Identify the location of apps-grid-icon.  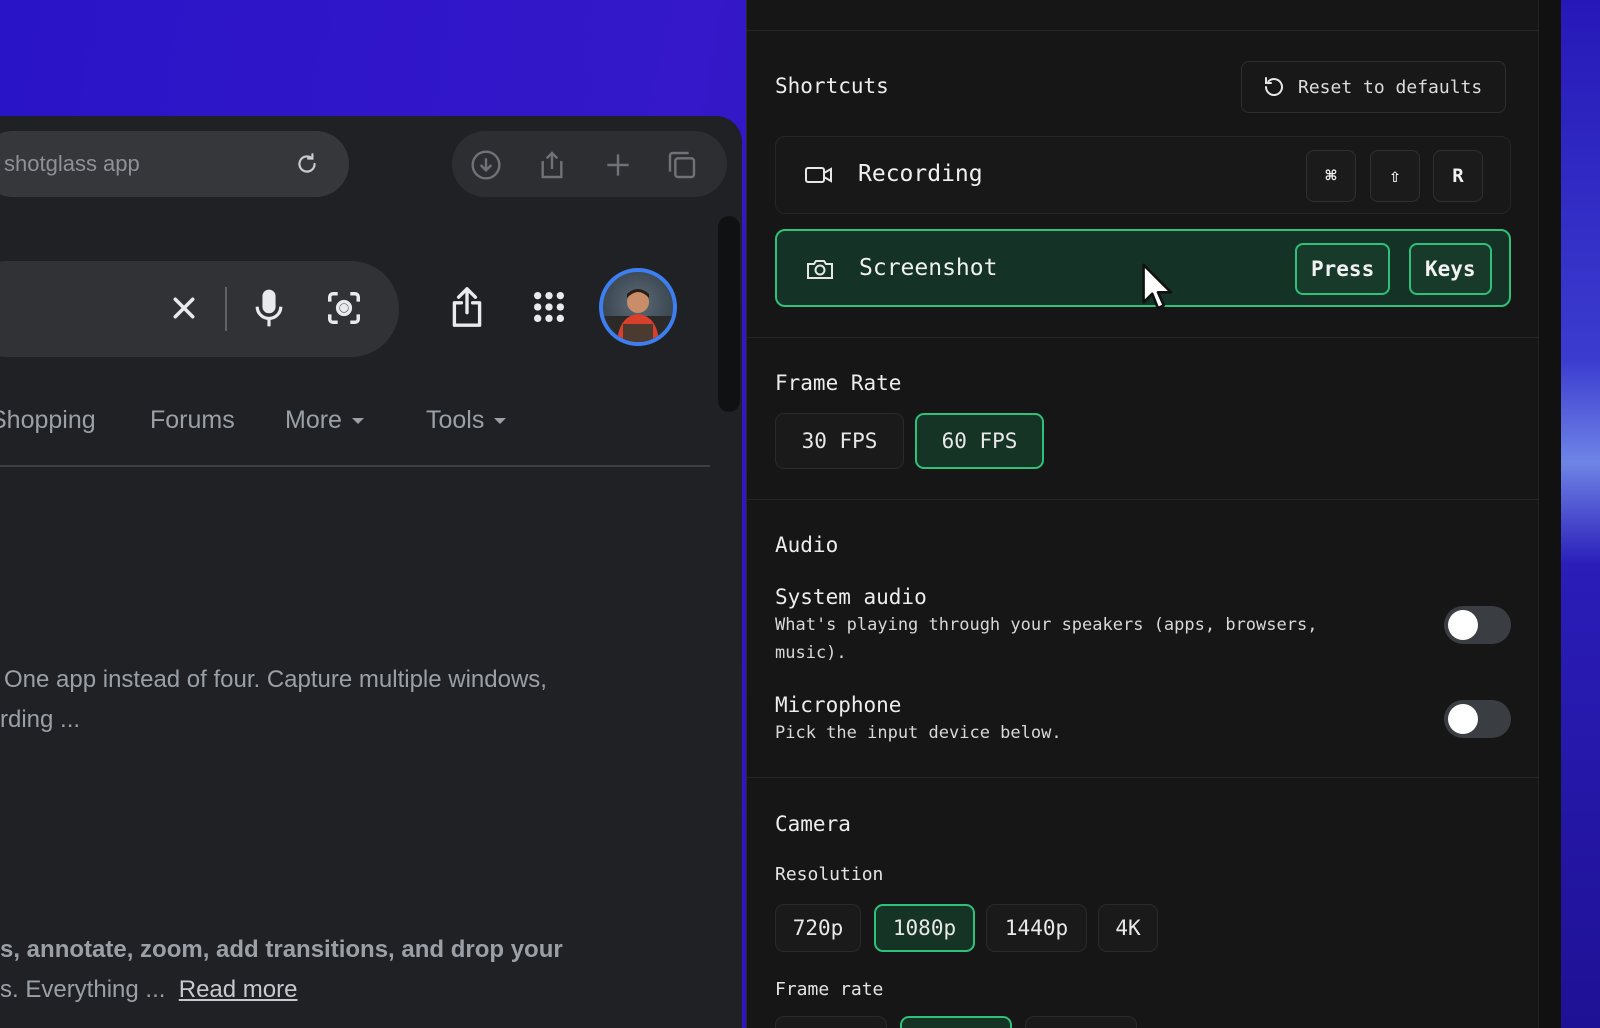
(549, 307).